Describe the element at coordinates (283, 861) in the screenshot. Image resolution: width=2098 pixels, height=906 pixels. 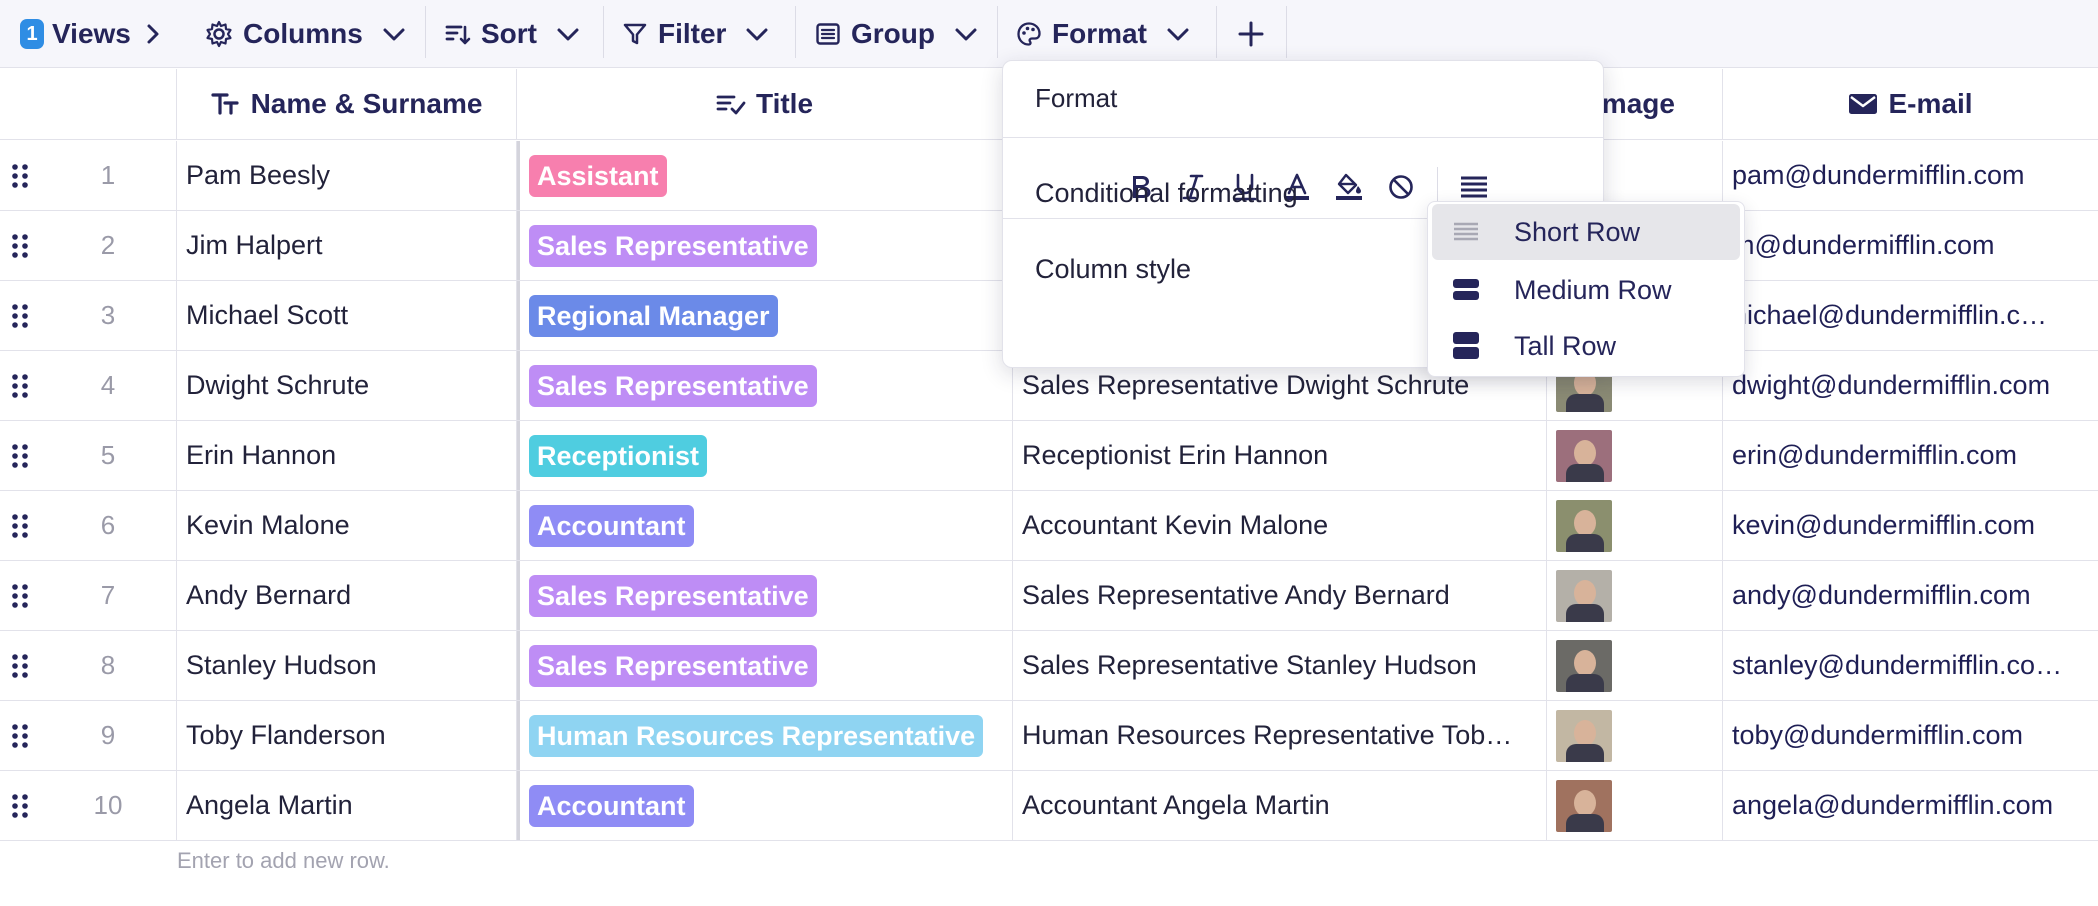
I see `add-row-hint: Enter to add new row.` at that location.